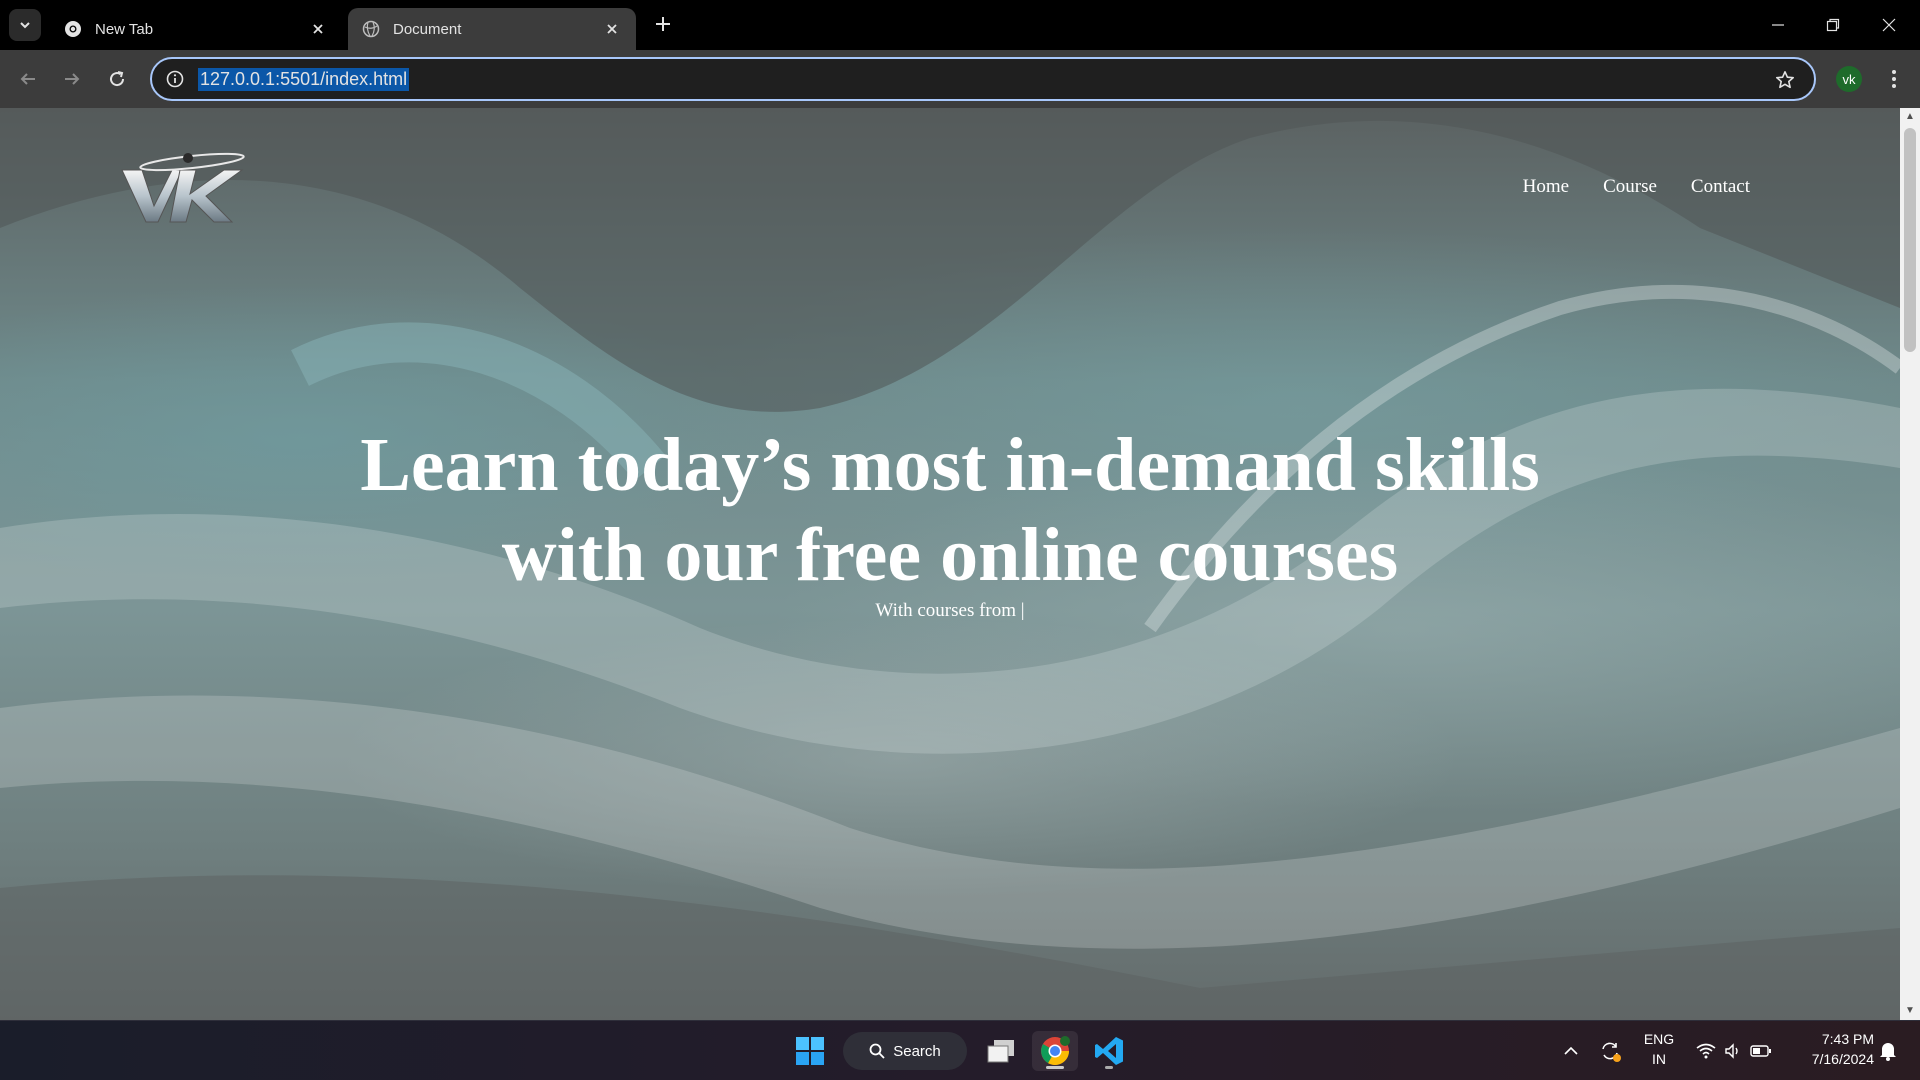 The height and width of the screenshot is (1080, 1920). I want to click on forward-button, so click(72, 79).